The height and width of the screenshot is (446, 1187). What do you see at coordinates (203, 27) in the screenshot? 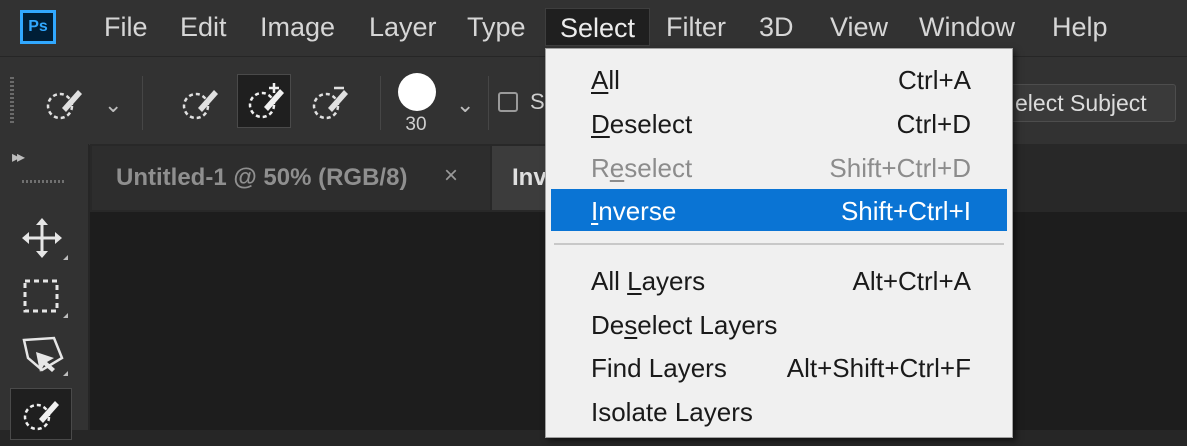
I see `menu-edit: Edit` at bounding box center [203, 27].